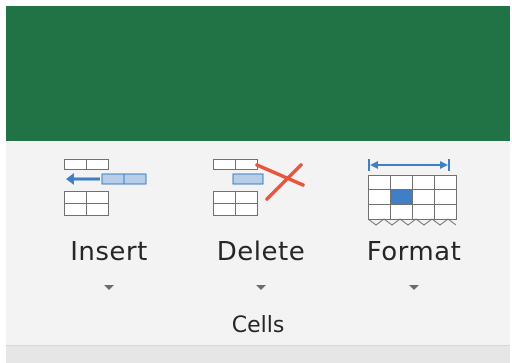  I want to click on delete-label: Delete, so click(261, 252).